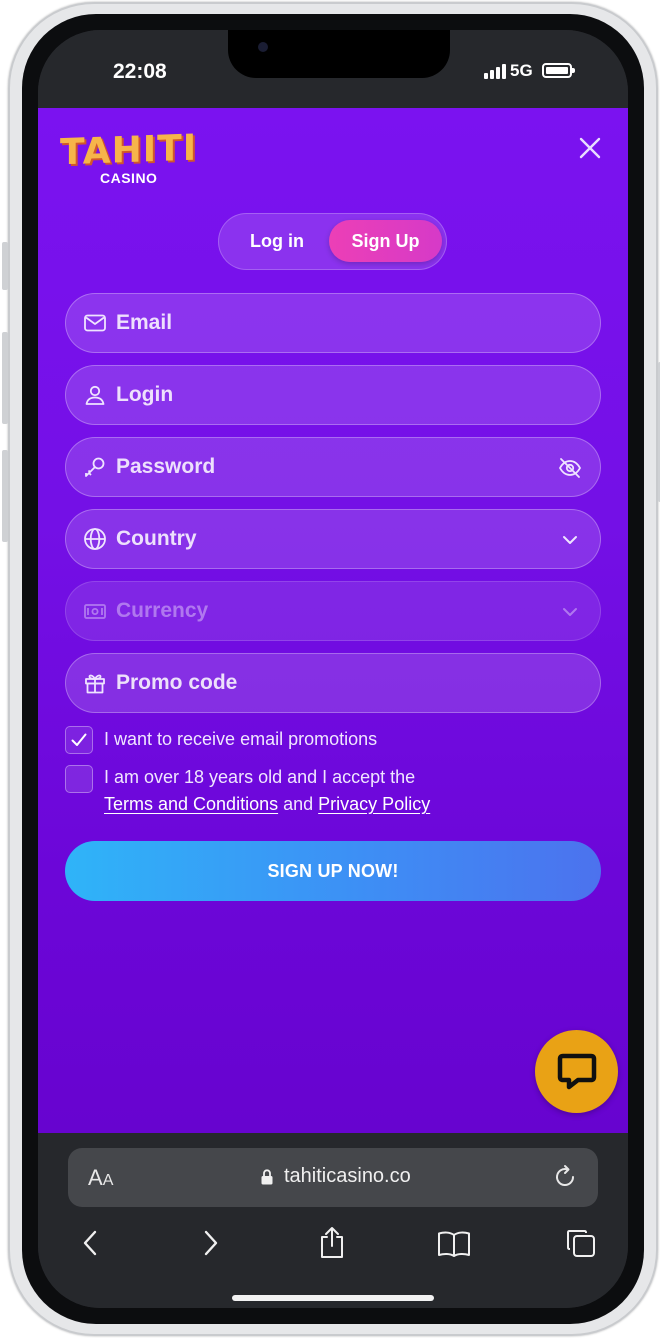  What do you see at coordinates (558, 70) in the screenshot?
I see `battery-icon` at bounding box center [558, 70].